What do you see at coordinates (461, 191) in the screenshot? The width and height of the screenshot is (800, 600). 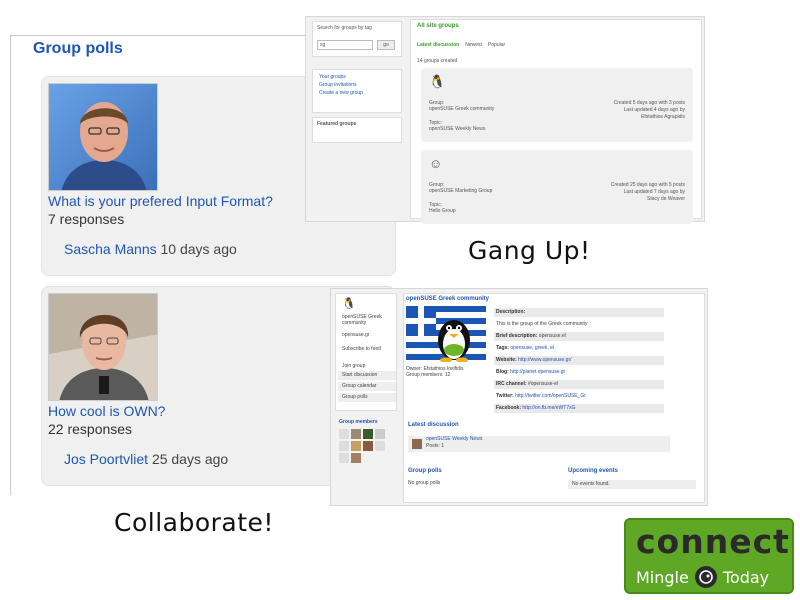 I see `group-name: openSUSE Marketing Group` at bounding box center [461, 191].